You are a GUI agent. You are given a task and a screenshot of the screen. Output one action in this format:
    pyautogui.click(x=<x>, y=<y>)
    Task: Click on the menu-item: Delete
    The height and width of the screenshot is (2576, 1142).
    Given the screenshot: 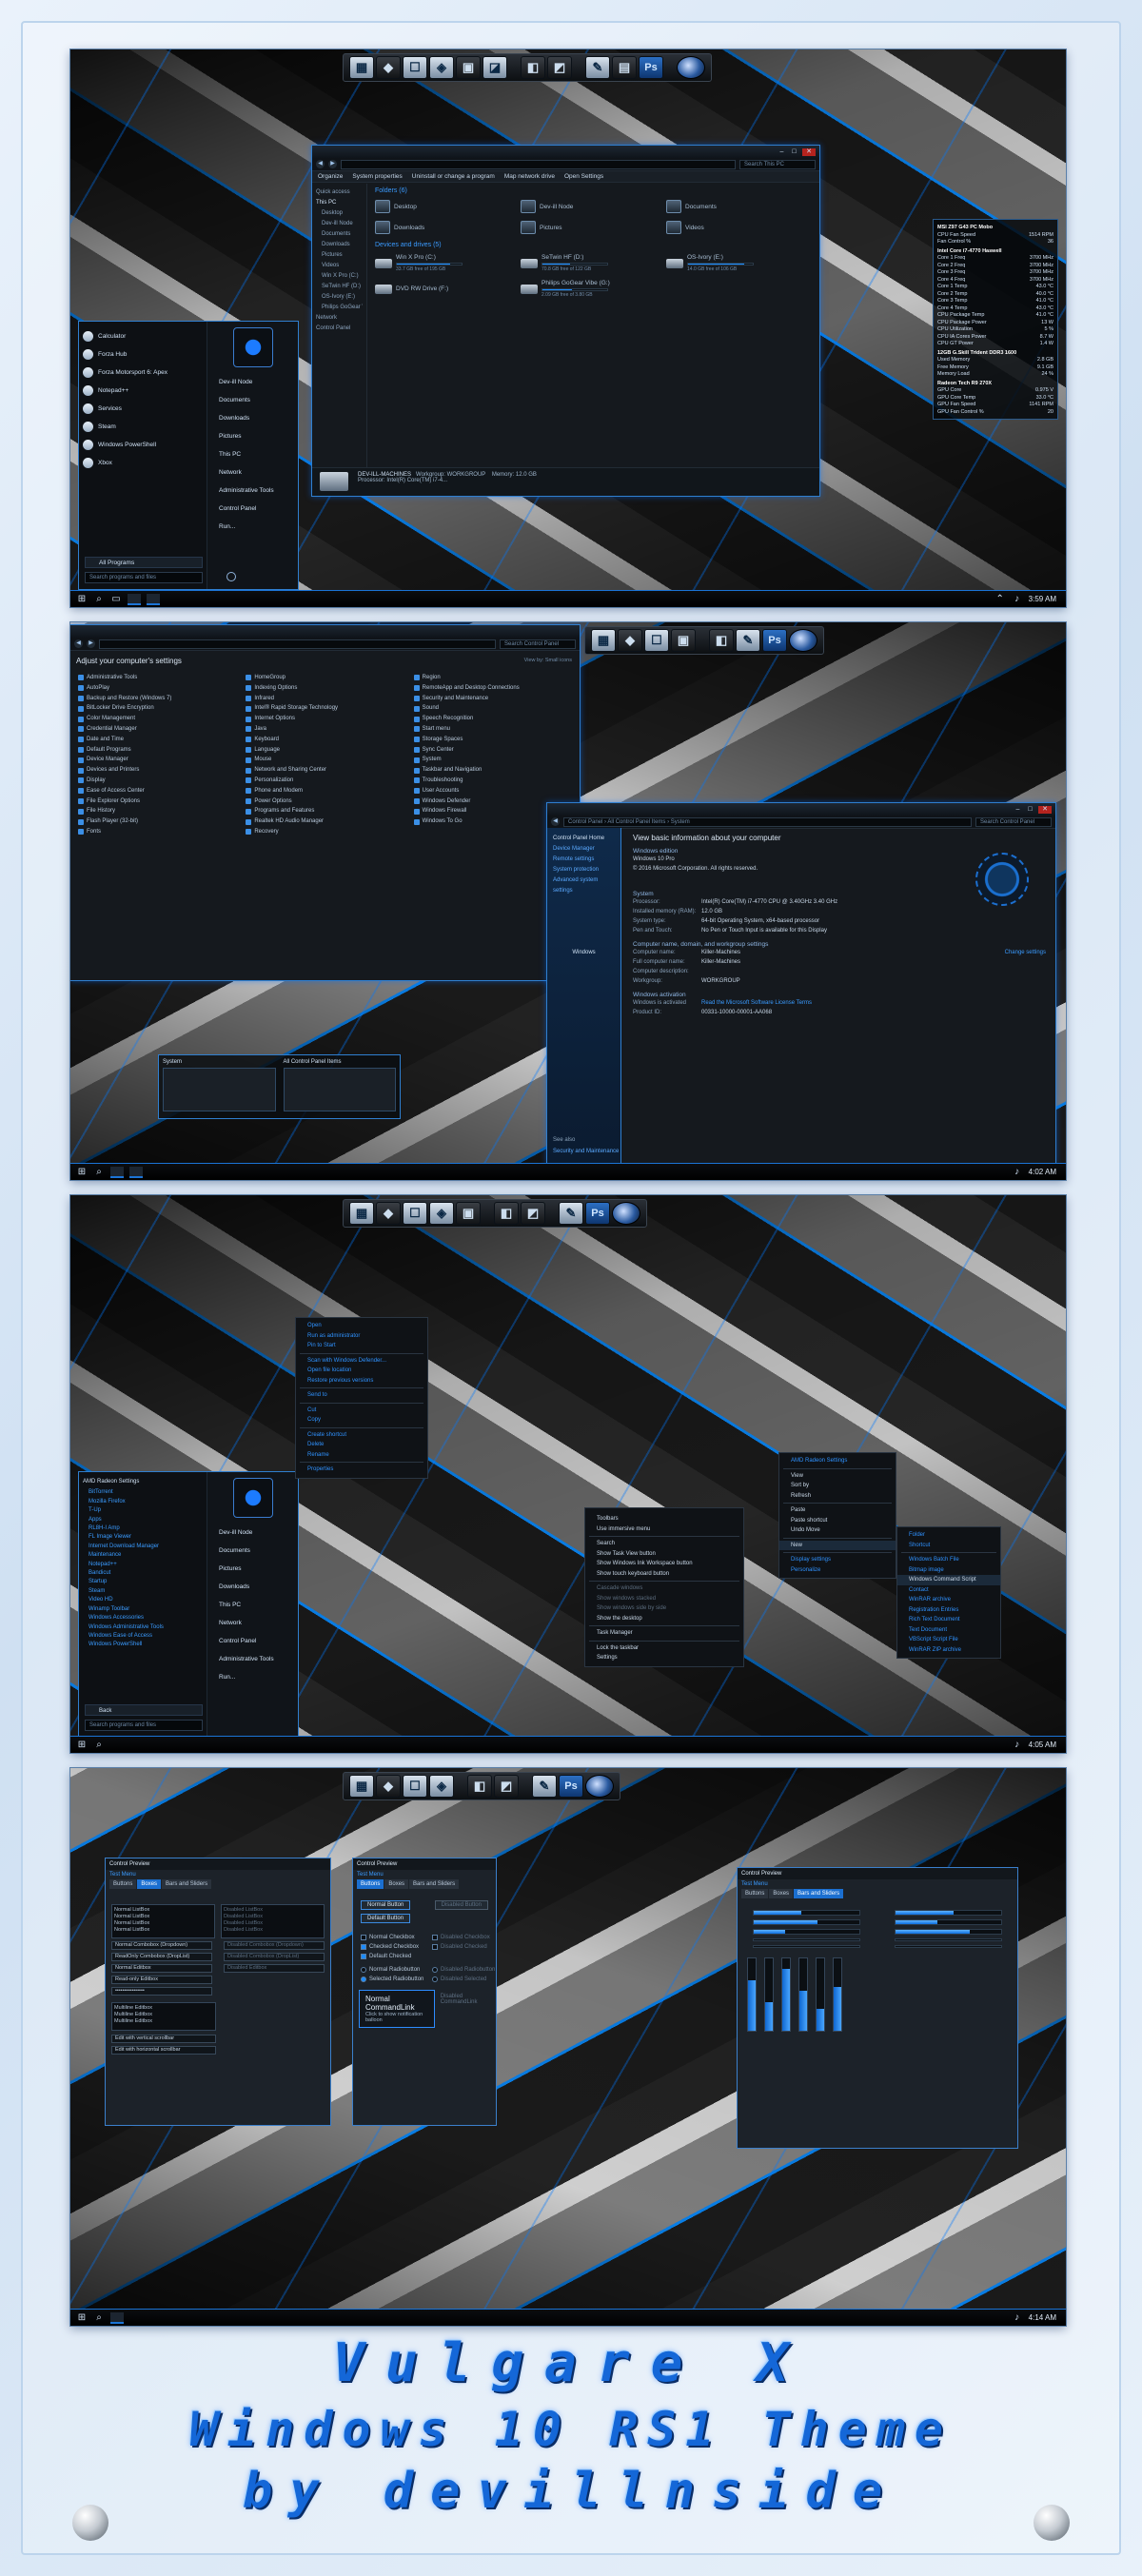 What is the action you would take?
    pyautogui.click(x=361, y=1445)
    